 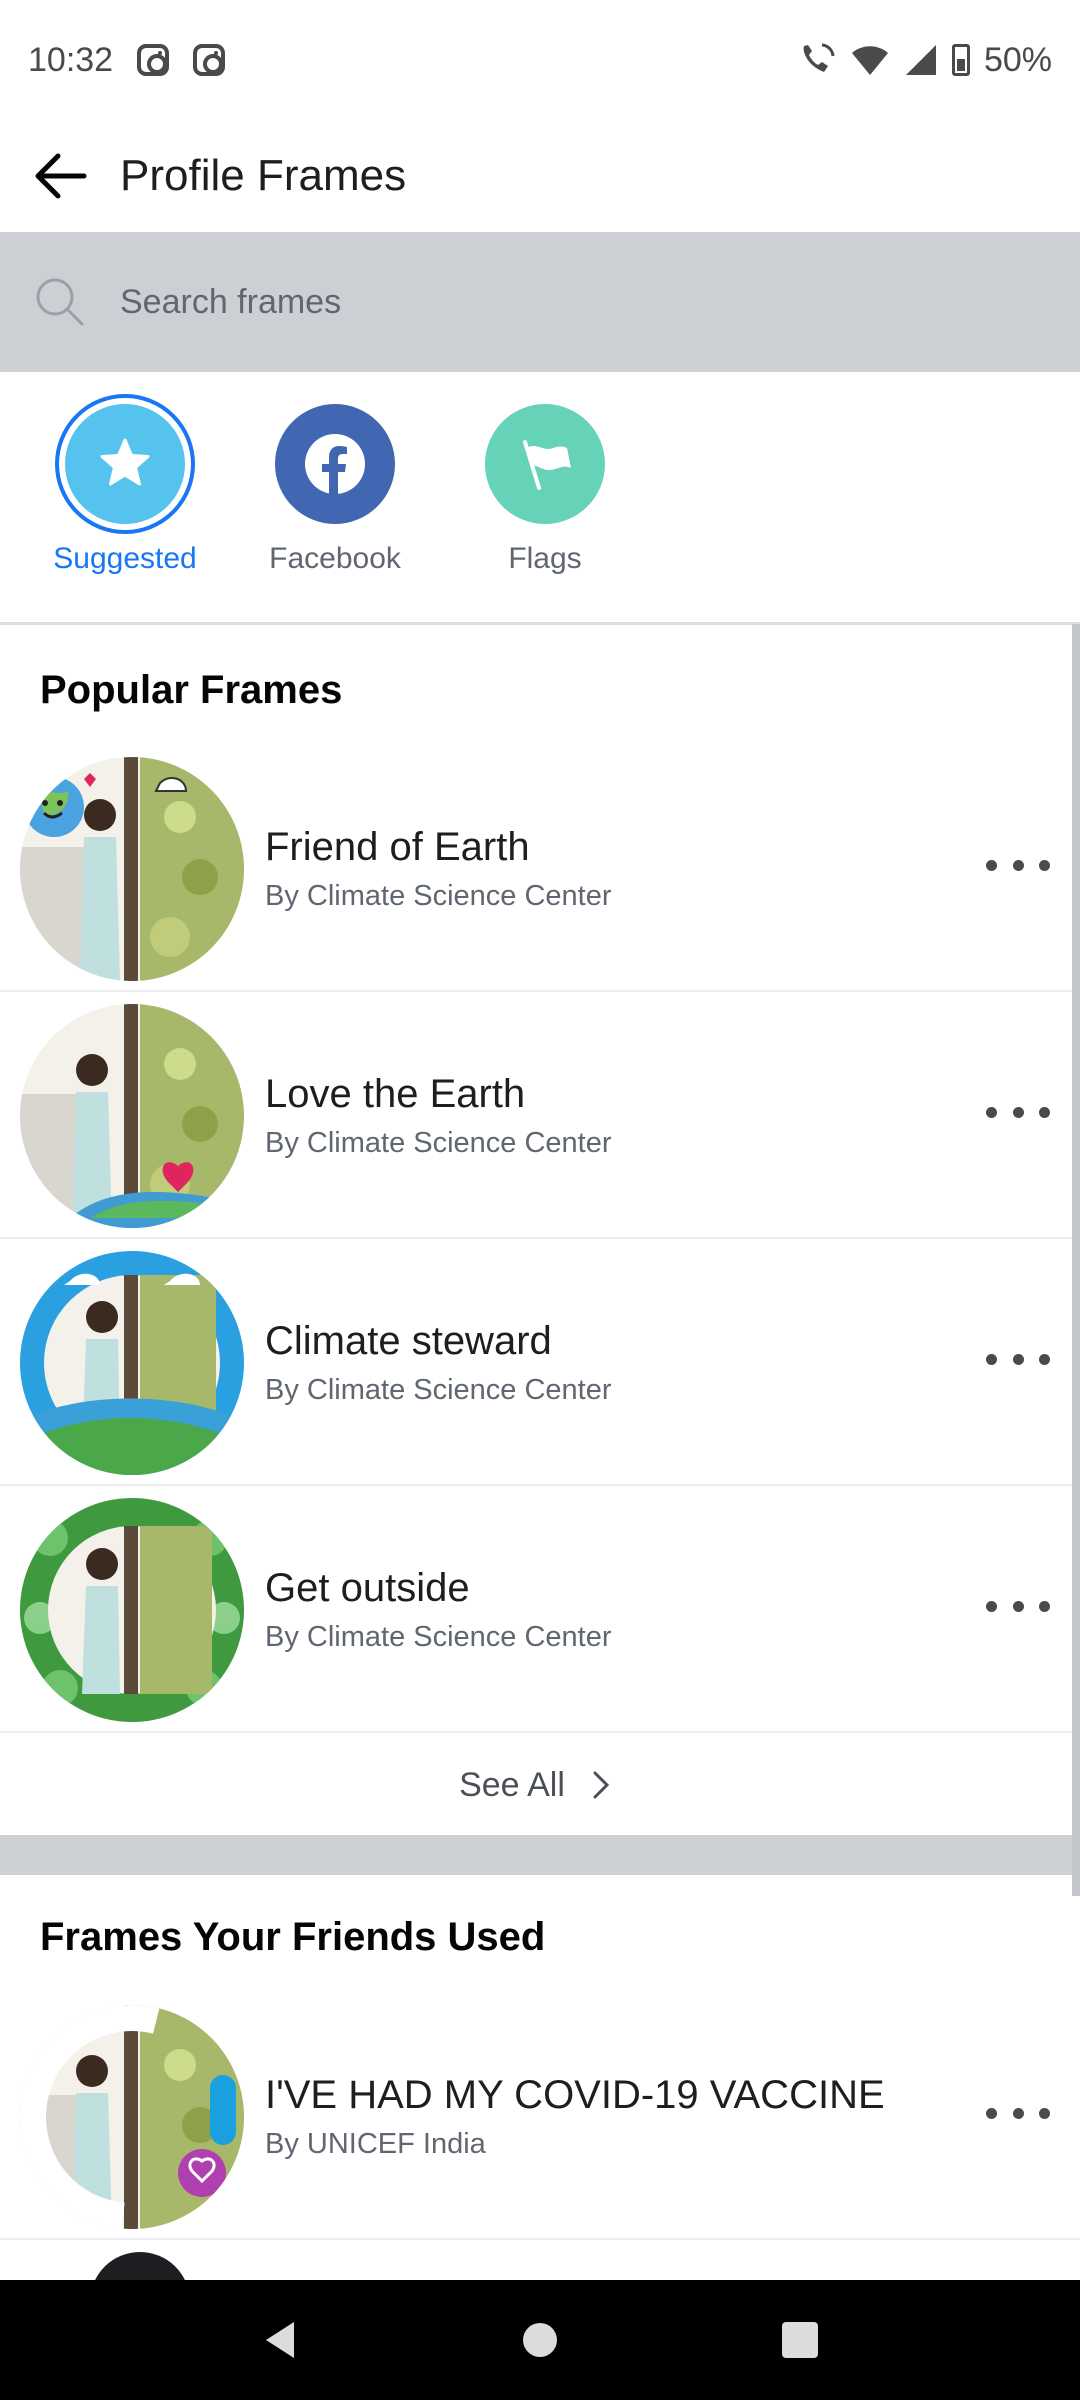 What do you see at coordinates (335, 558) in the screenshot?
I see `category-label: Facebook` at bounding box center [335, 558].